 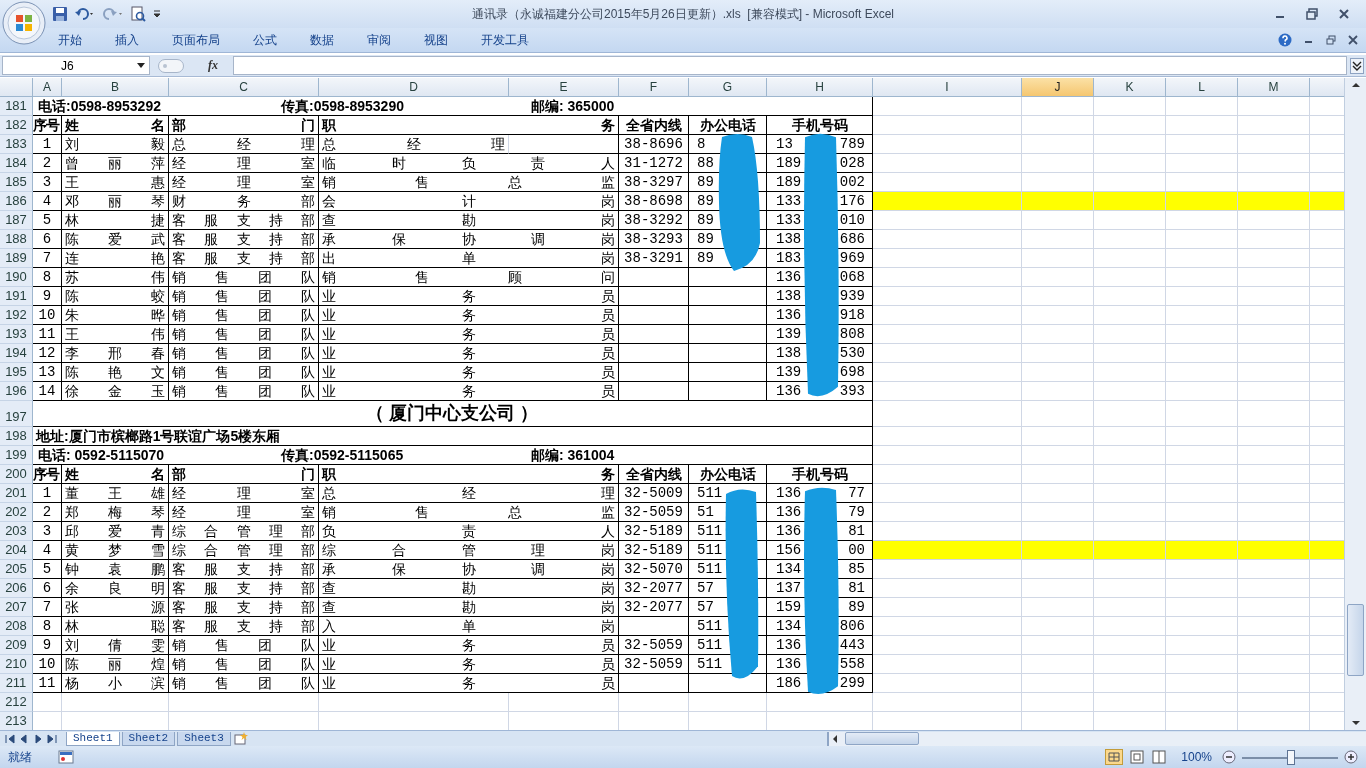 What do you see at coordinates (16, 569) in the screenshot?
I see `row-header: 205` at bounding box center [16, 569].